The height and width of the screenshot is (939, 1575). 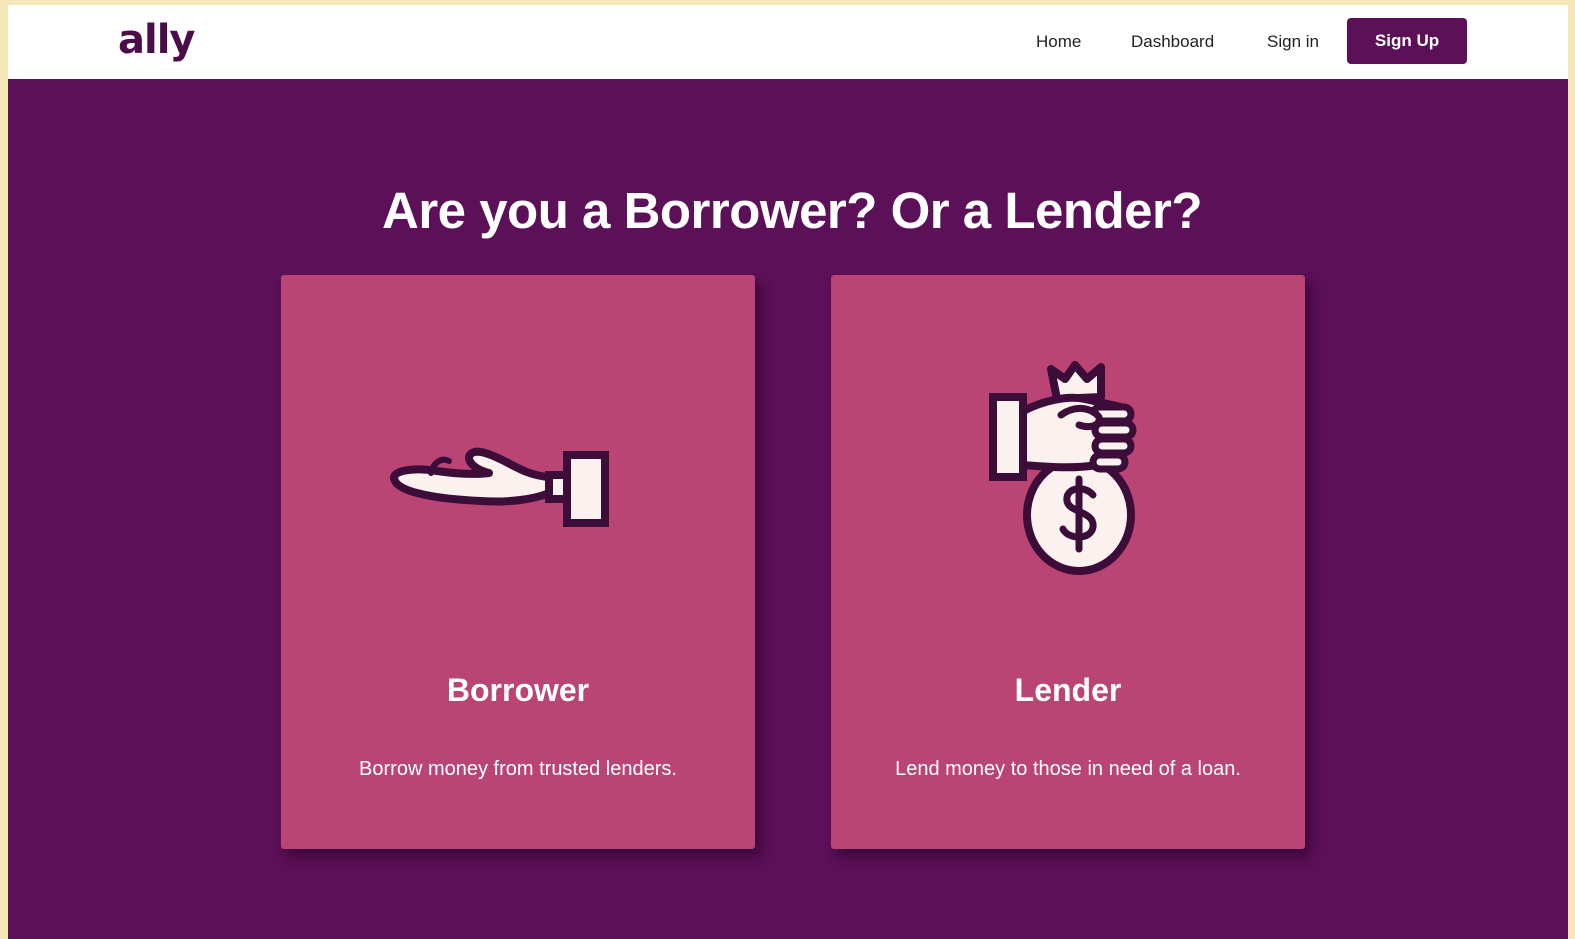 What do you see at coordinates (788, 42) in the screenshot?
I see `navbar: ally Home Dashboard Sign in Sign Up` at bounding box center [788, 42].